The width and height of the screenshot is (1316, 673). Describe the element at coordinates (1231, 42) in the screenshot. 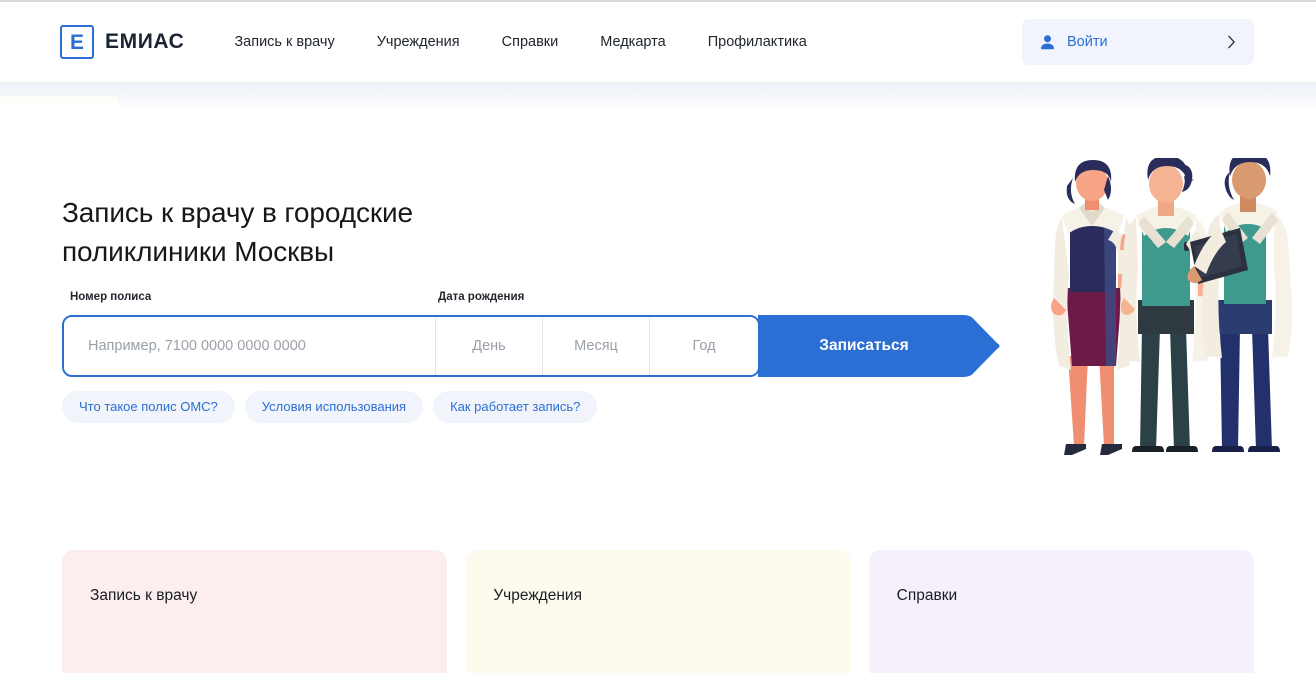

I see `chevron-right-icon` at that location.